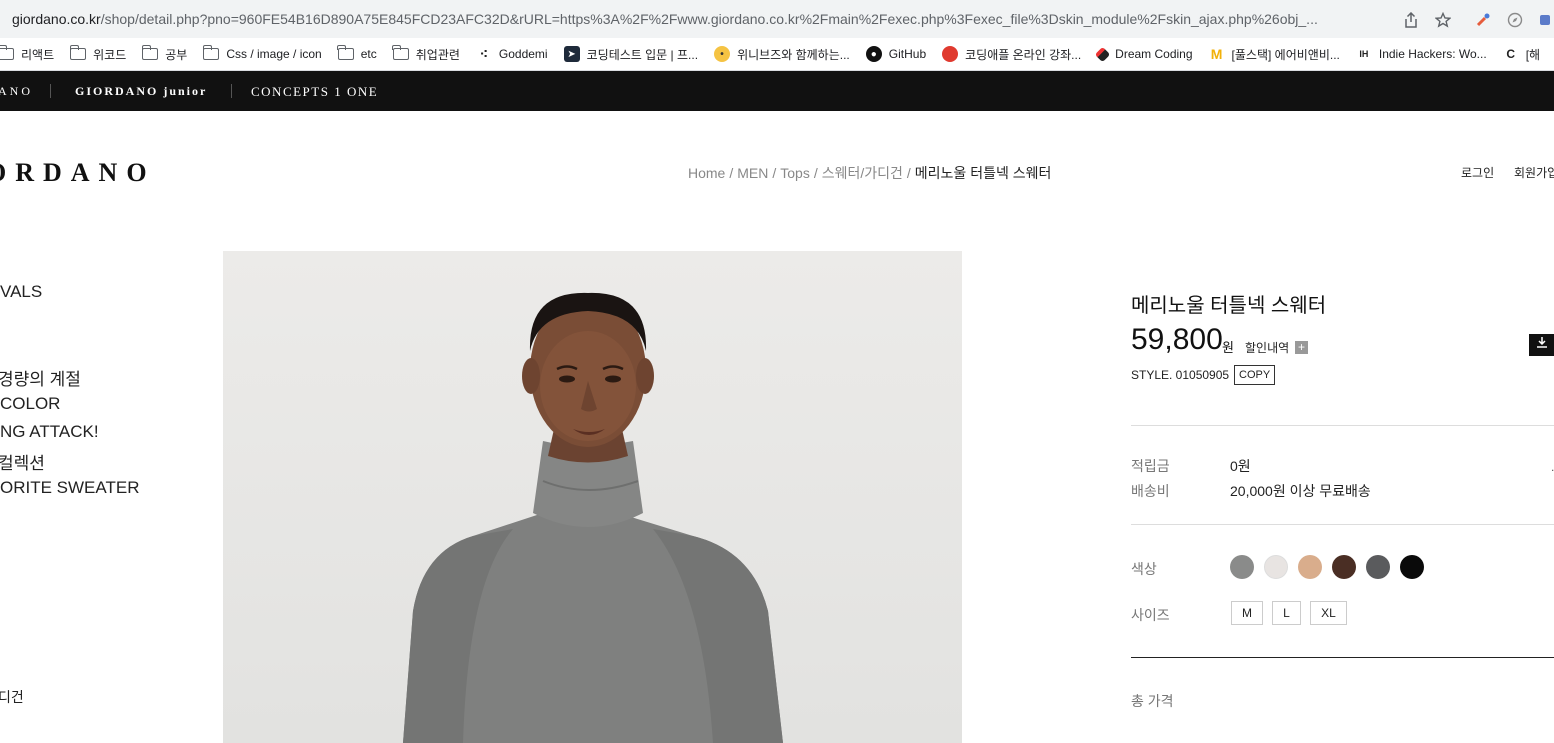 Image resolution: width=1554 pixels, height=743 pixels. I want to click on bookmark-folder: 리액트, so click(31, 54).